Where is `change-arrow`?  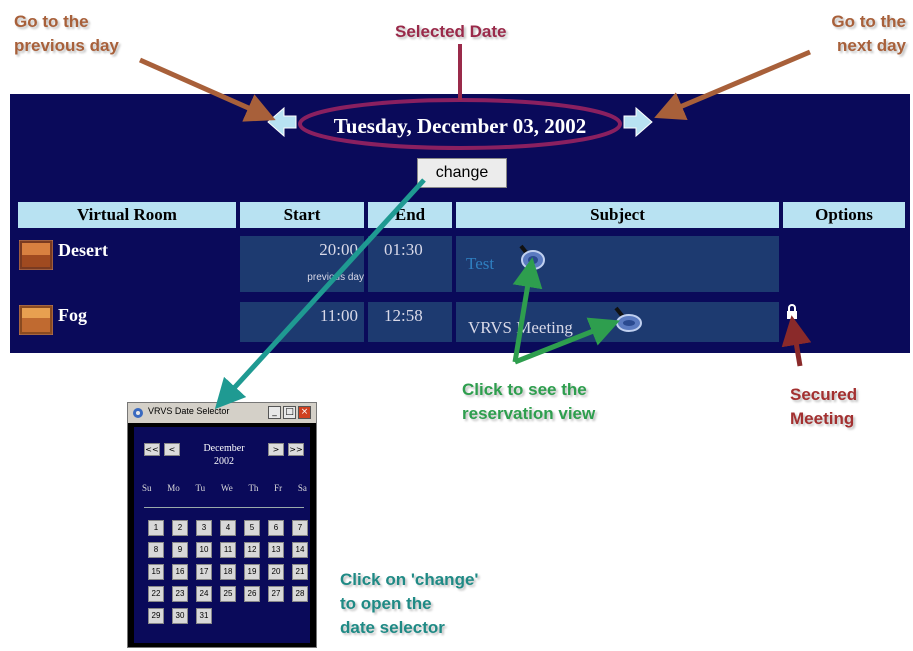 change-arrow is located at coordinates (320, 294).